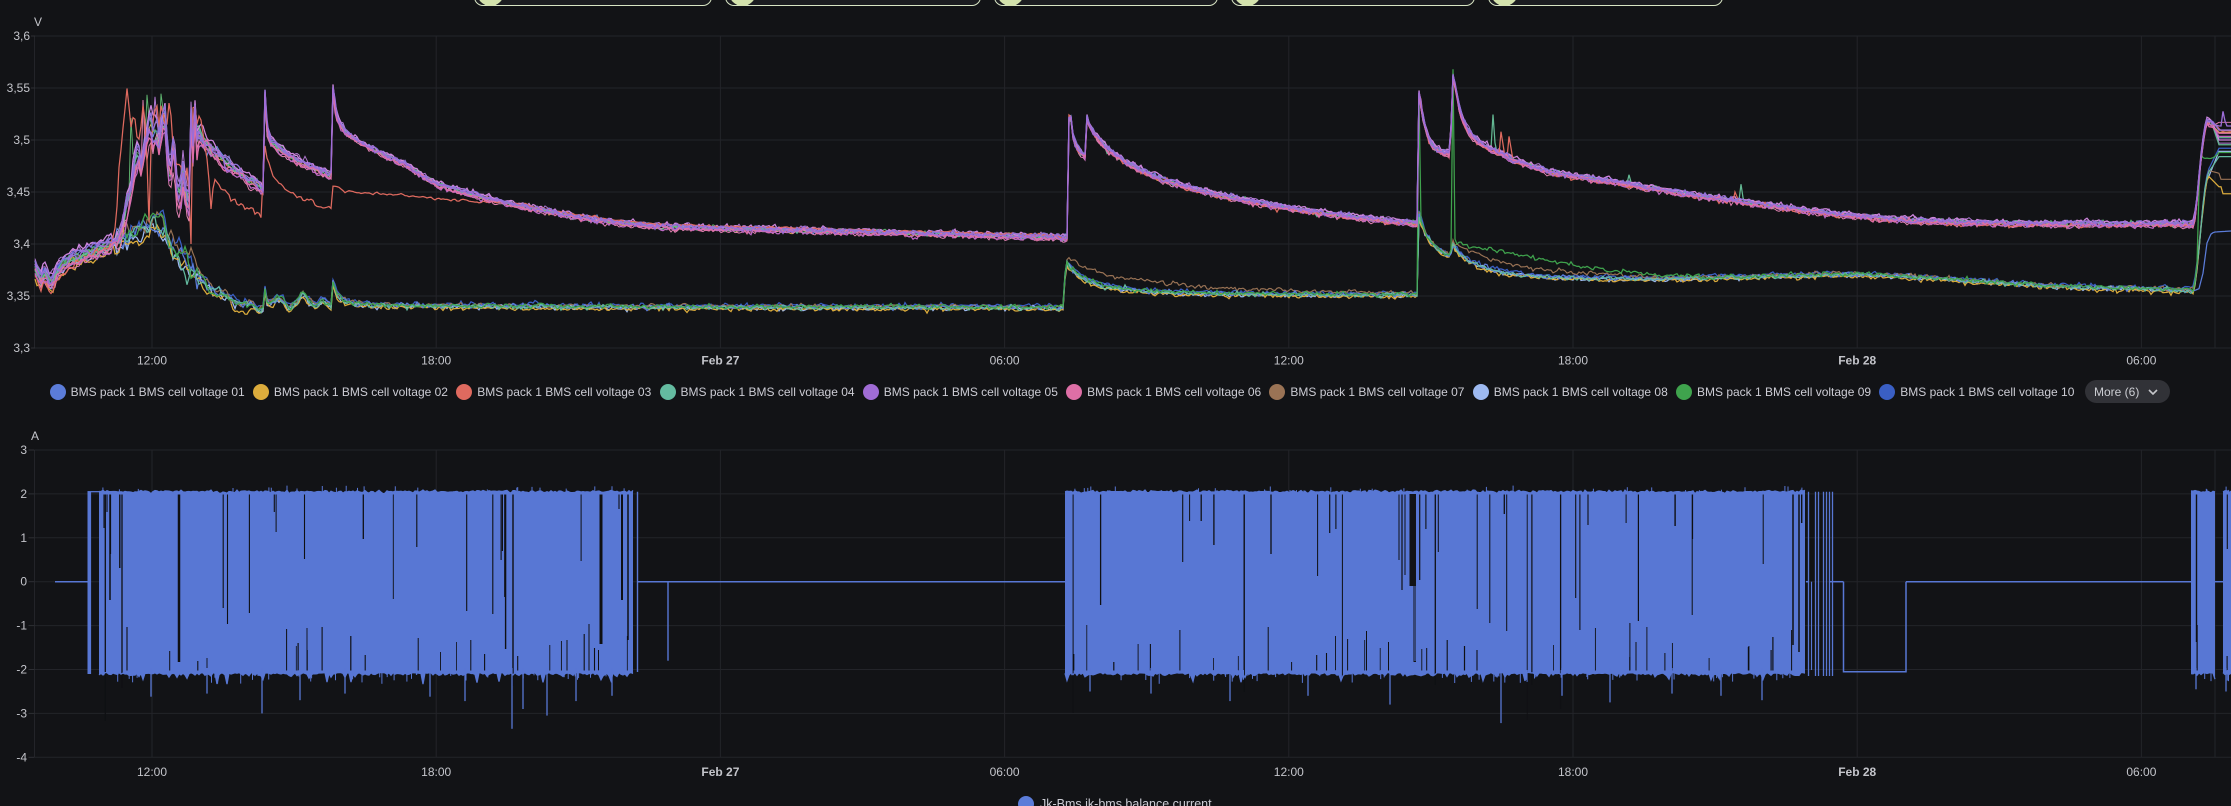 This screenshot has height=806, width=2231. Describe the element at coordinates (21, 348) in the screenshot. I see `svg-text: 3,3` at that location.